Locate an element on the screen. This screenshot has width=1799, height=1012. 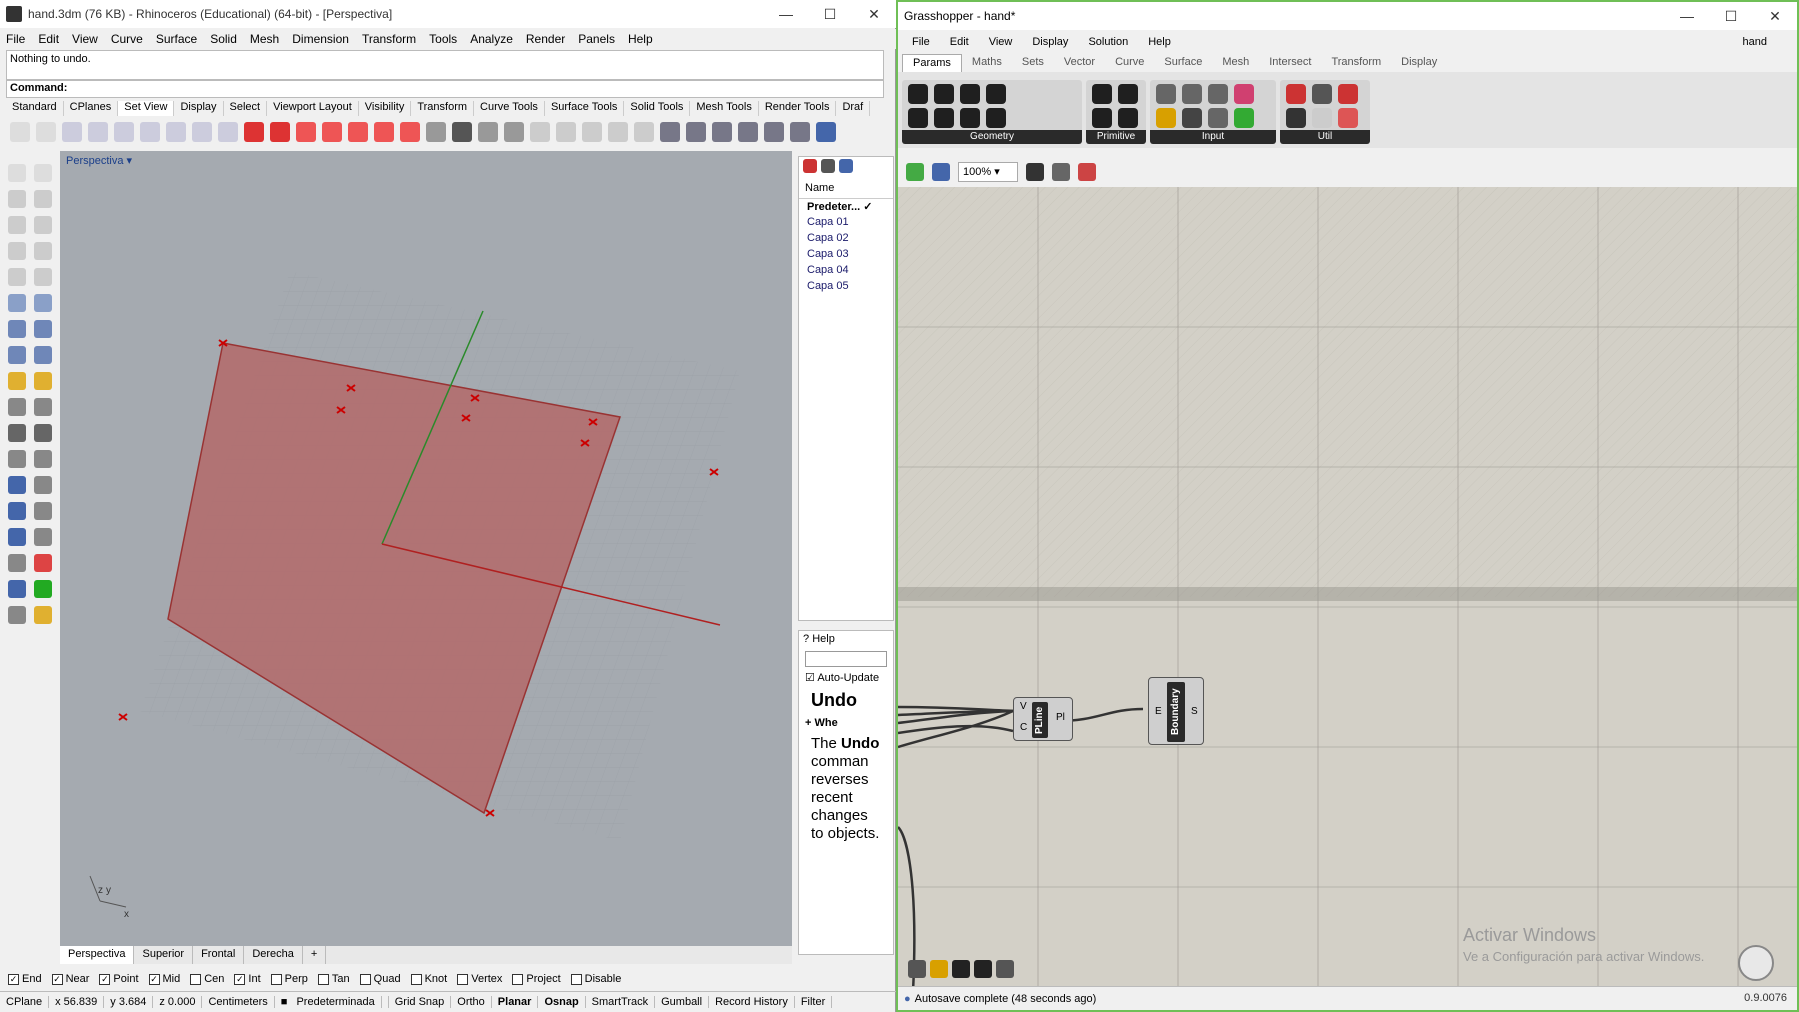
domain-param-icon is located at coordinates (1128, 94).